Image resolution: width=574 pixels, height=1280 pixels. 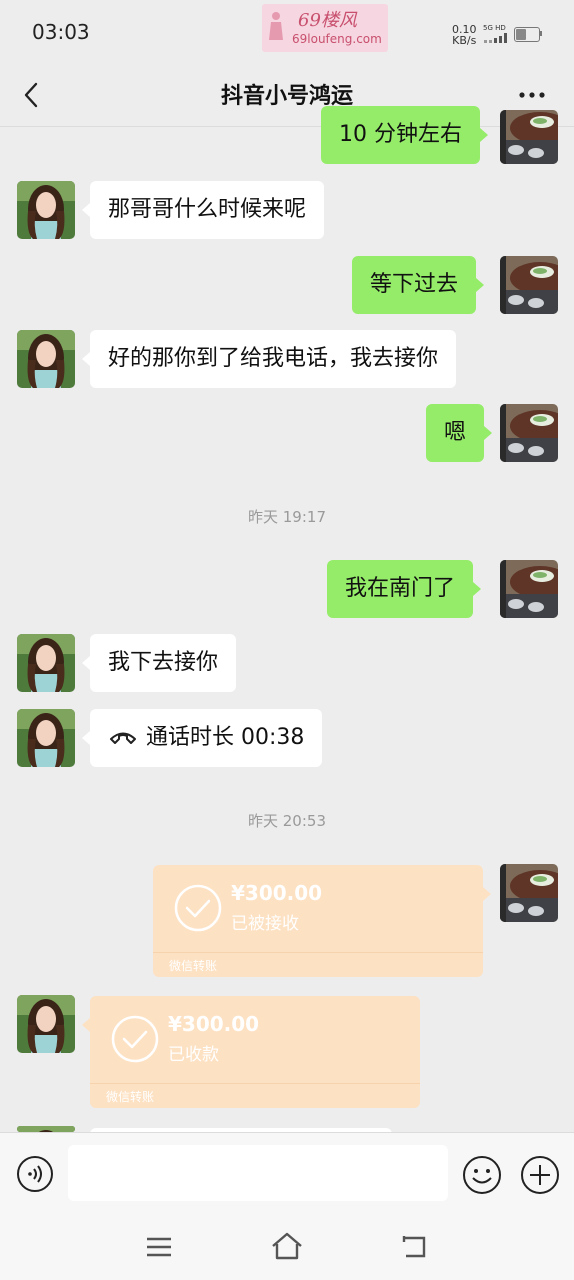 What do you see at coordinates (159, 663) in the screenshot?
I see `message-bubble-received: 我下去接你` at bounding box center [159, 663].